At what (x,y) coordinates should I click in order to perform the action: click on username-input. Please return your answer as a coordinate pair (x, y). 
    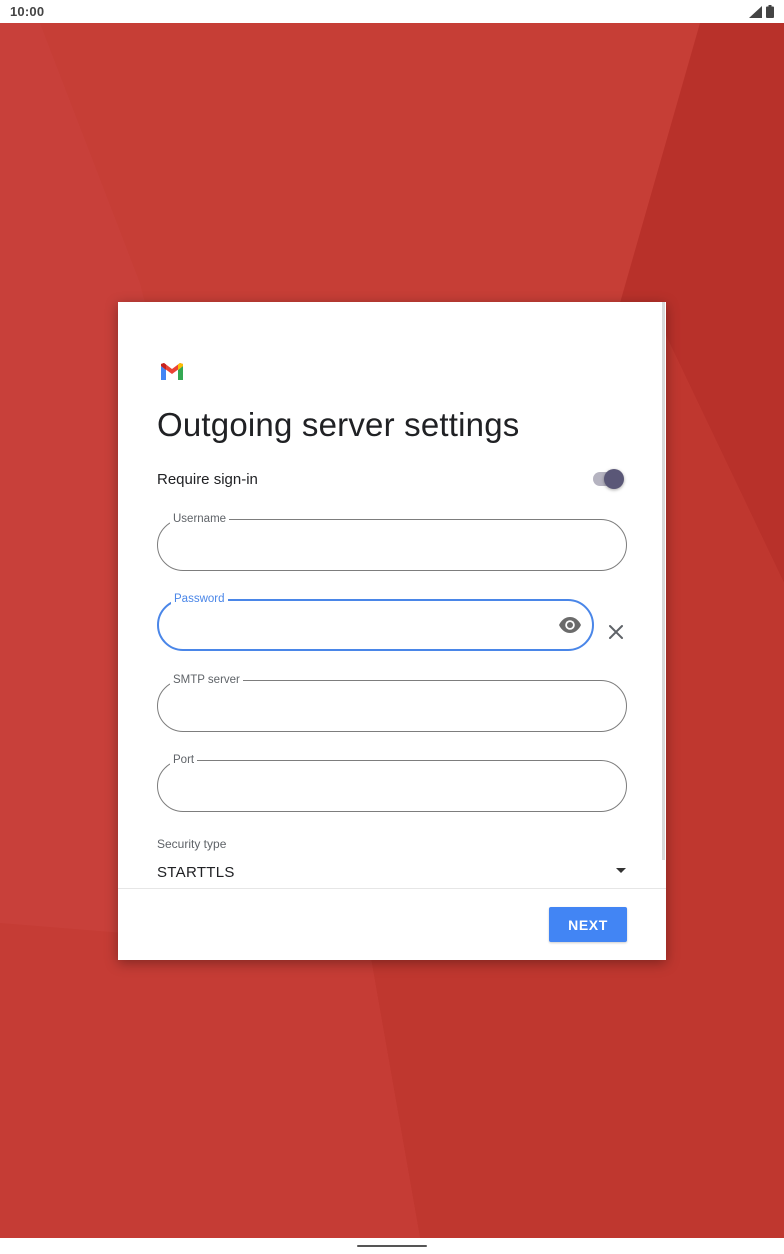
    Looking at the image, I should click on (376, 546).